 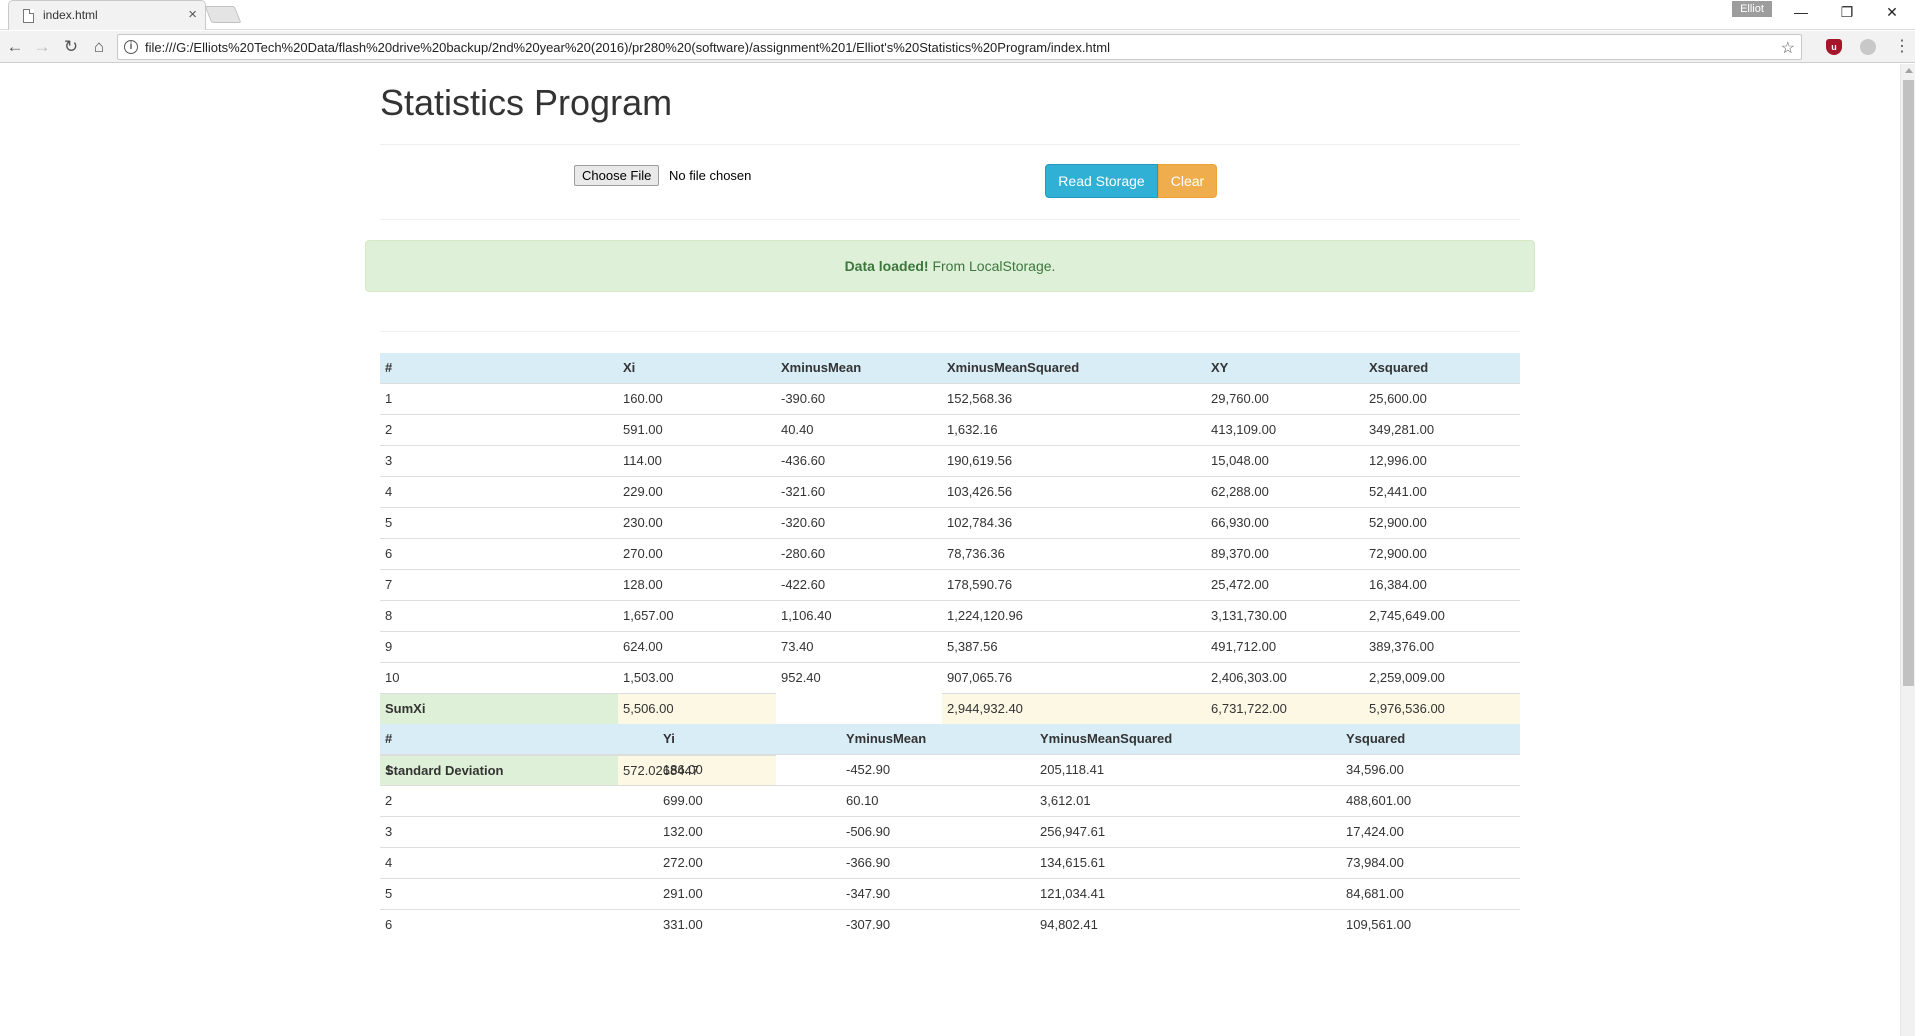 What do you see at coordinates (938, 831) in the screenshot?
I see `table-cell: -506.90` at bounding box center [938, 831].